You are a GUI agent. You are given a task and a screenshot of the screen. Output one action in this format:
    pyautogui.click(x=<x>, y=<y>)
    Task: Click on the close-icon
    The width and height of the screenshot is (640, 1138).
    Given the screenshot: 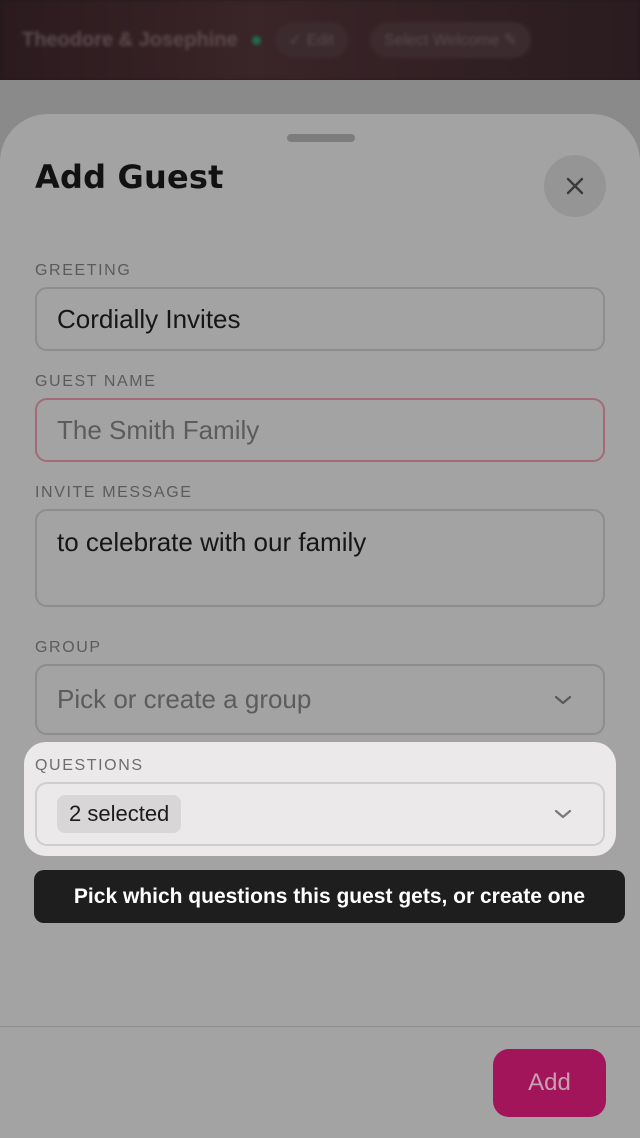 What is the action you would take?
    pyautogui.click(x=575, y=186)
    